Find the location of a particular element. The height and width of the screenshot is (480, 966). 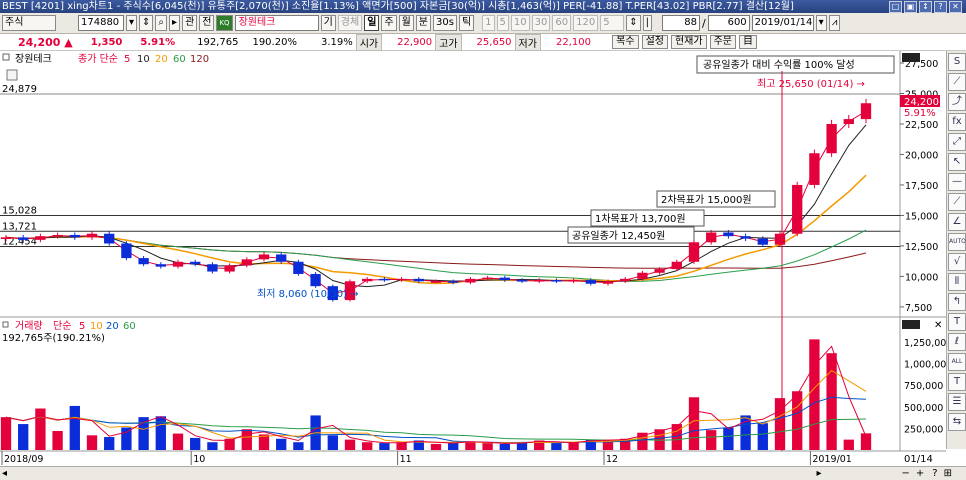

line-tool-icon: ⟋ is located at coordinates (957, 202).